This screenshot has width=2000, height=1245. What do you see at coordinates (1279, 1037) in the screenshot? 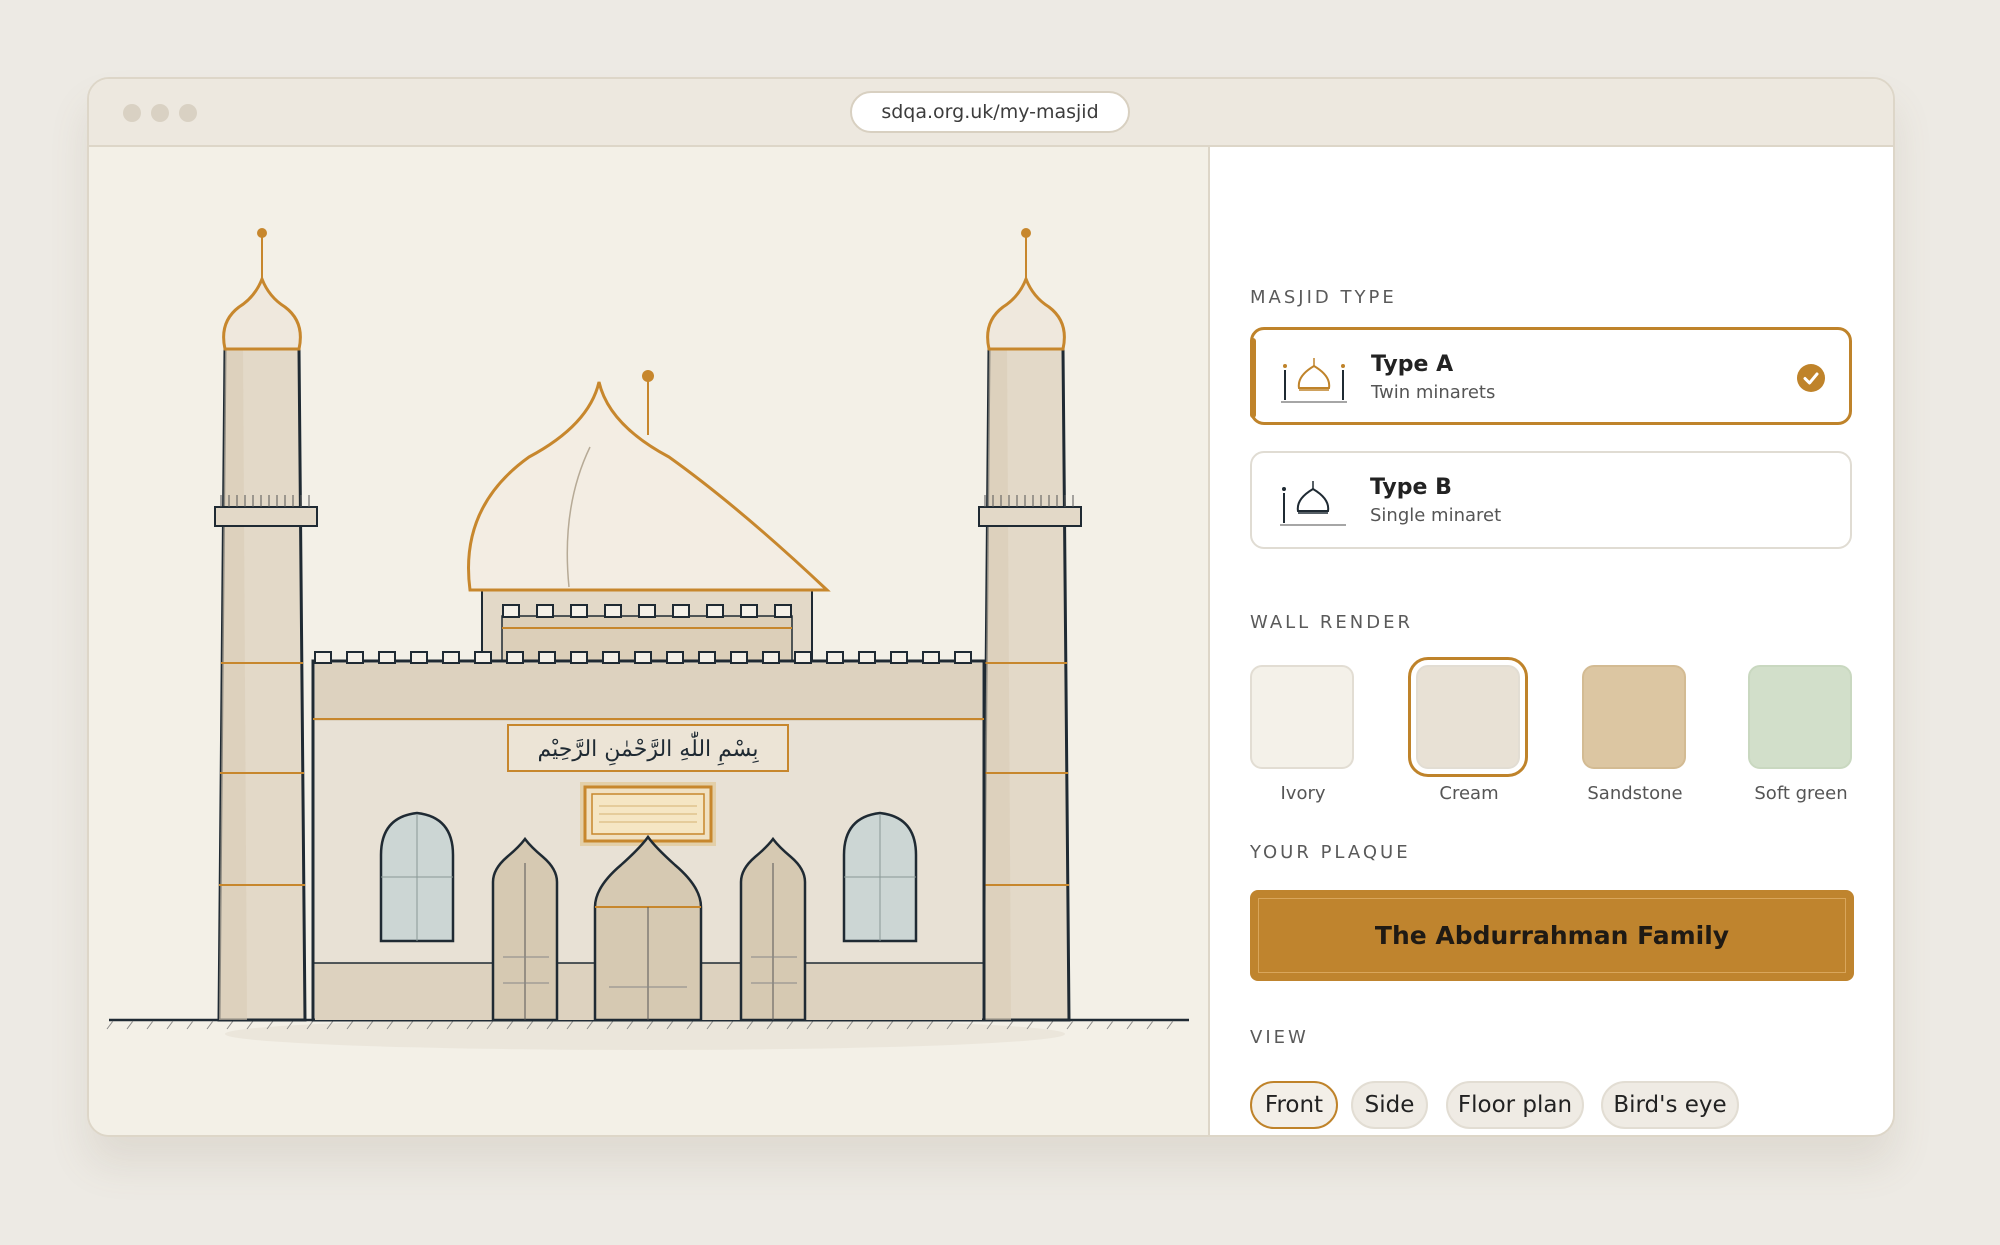
I see `view-heading: VIEW` at bounding box center [1279, 1037].